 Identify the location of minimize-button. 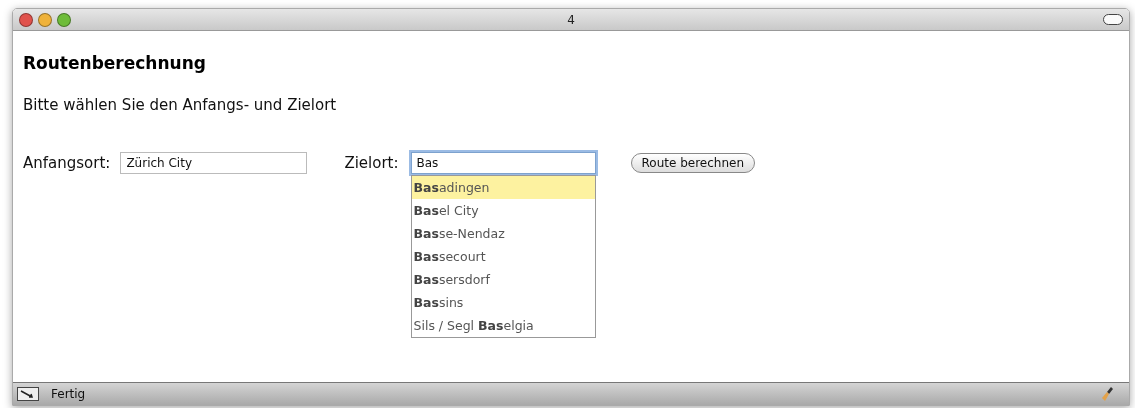
(45, 19).